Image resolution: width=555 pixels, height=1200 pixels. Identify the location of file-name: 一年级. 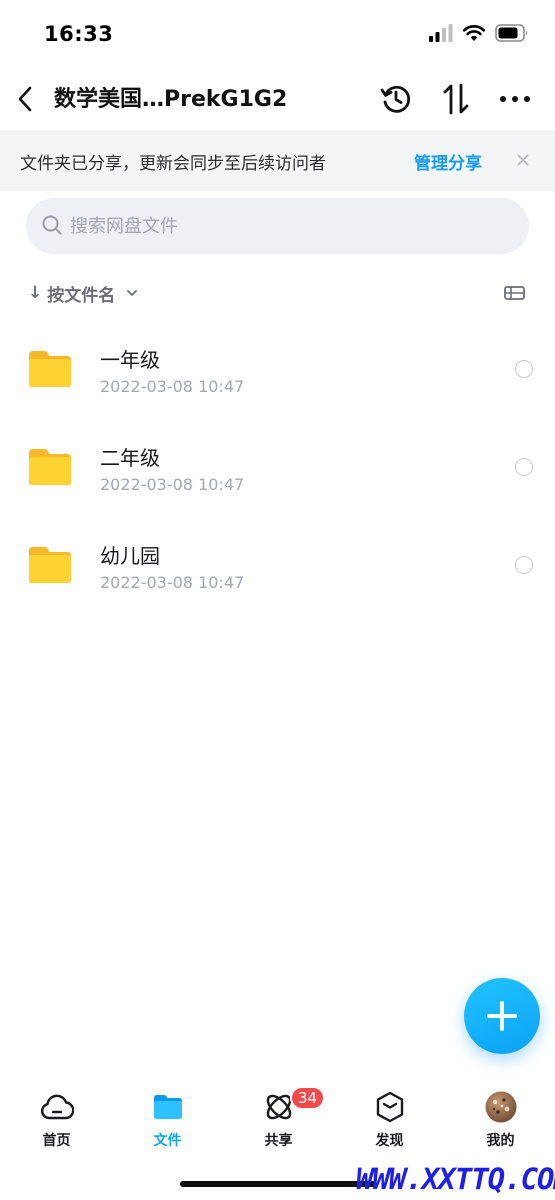
(130, 360).